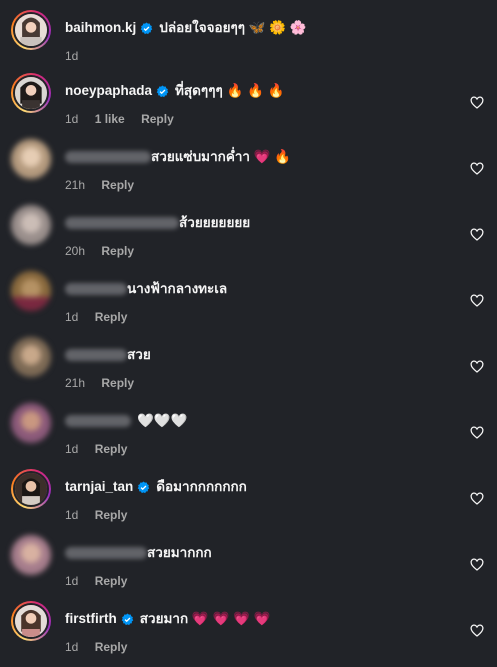 The height and width of the screenshot is (667, 497). What do you see at coordinates (248, 43) in the screenshot?
I see `comment-item: baihmon.kj ปล่อยใจจอยๆๆ 🦋 🌼 🌸 1d` at bounding box center [248, 43].